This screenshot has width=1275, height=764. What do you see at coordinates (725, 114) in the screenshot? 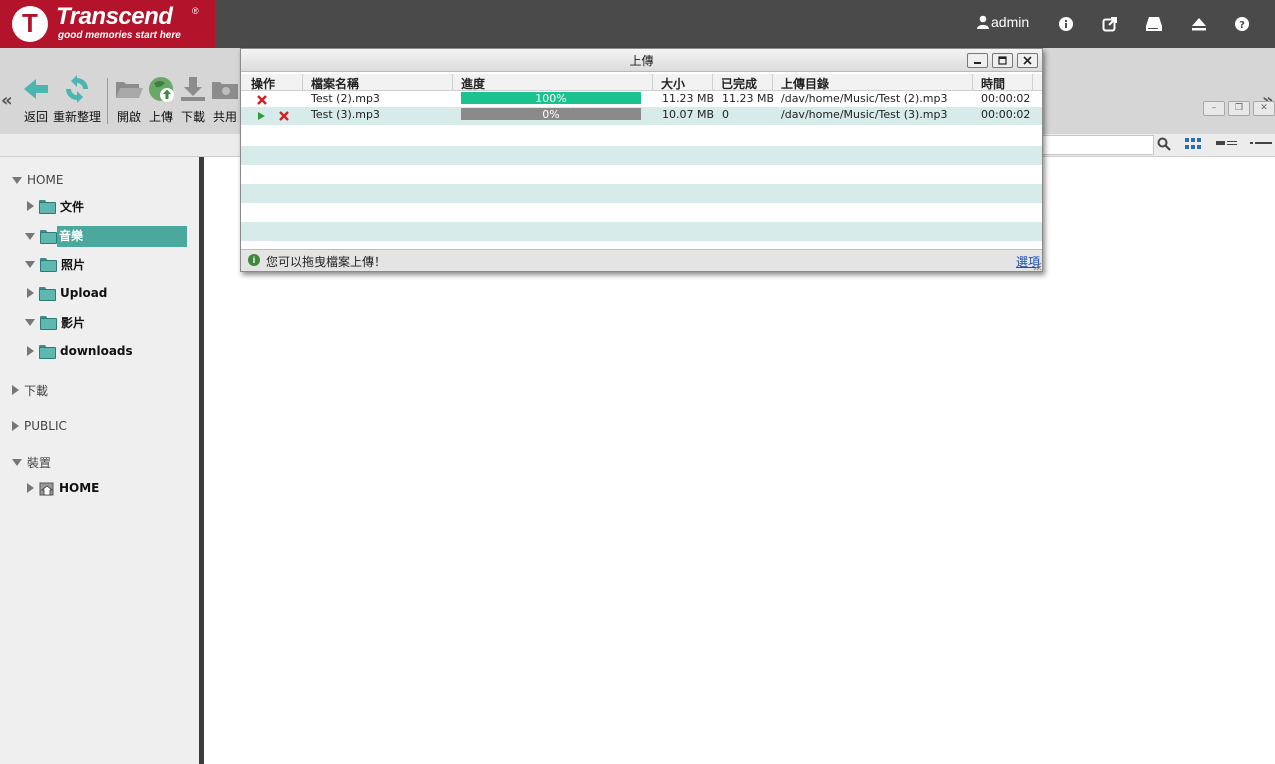
I see `upload-completed: 0` at bounding box center [725, 114].